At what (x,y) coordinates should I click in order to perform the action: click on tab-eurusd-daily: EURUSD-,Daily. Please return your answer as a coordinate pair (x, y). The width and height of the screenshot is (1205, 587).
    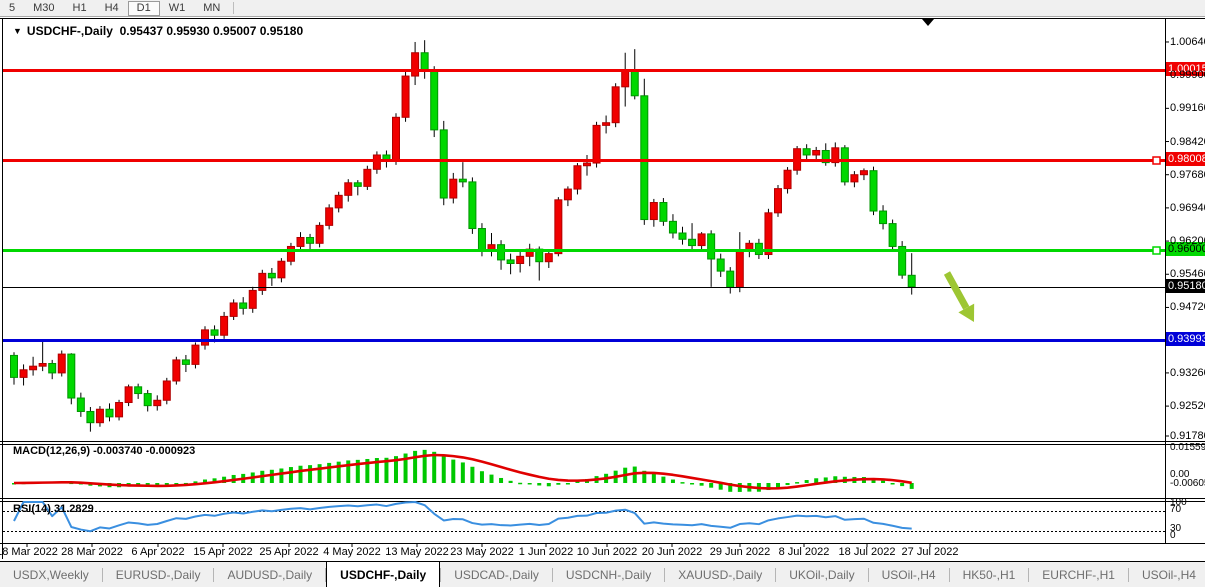
    Looking at the image, I should click on (158, 574).